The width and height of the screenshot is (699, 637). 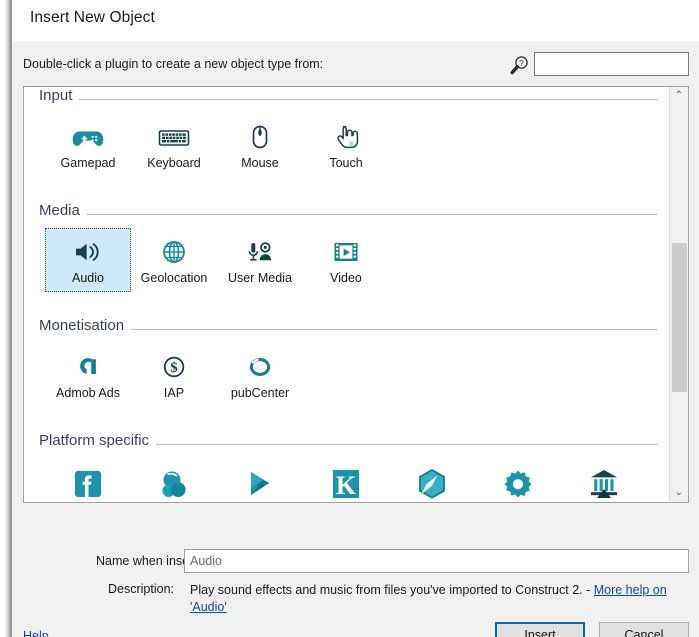 I want to click on kongregate-k-icon: K, so click(x=346, y=482).